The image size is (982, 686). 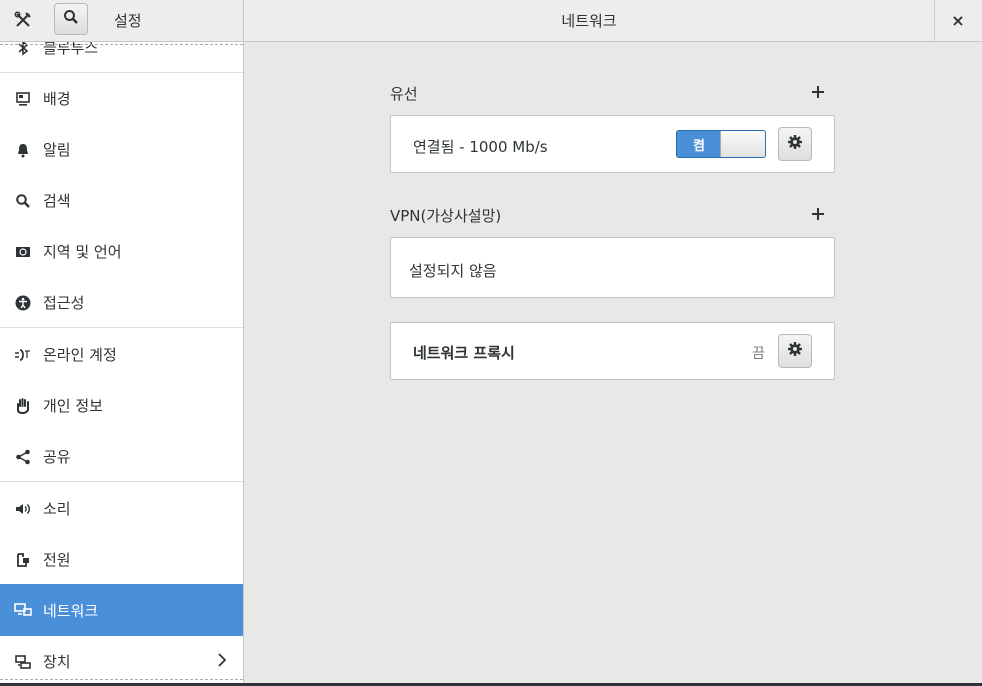 I want to click on sidebar-item-label: 지역 및 언어, so click(x=82, y=252).